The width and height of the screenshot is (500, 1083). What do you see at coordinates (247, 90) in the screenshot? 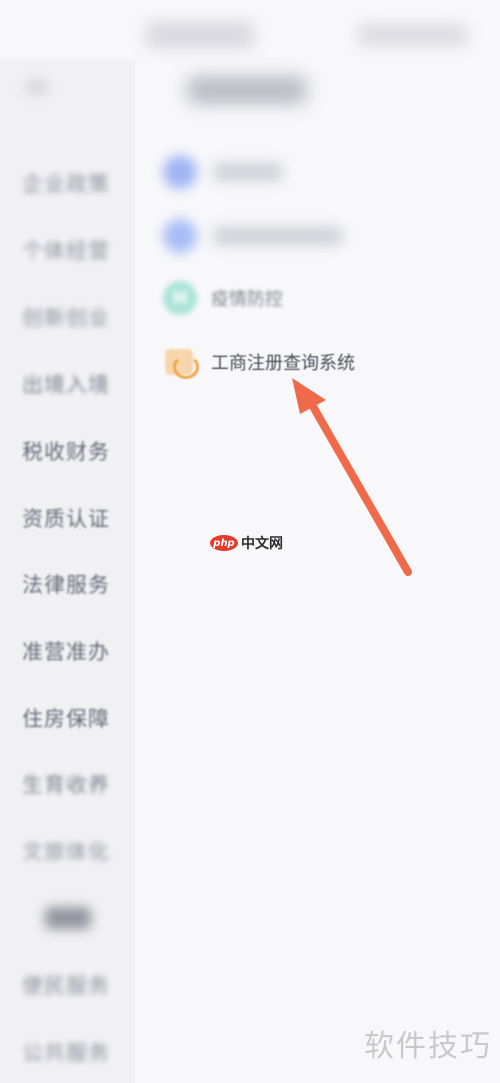
I see `section-title-blurred` at bounding box center [247, 90].